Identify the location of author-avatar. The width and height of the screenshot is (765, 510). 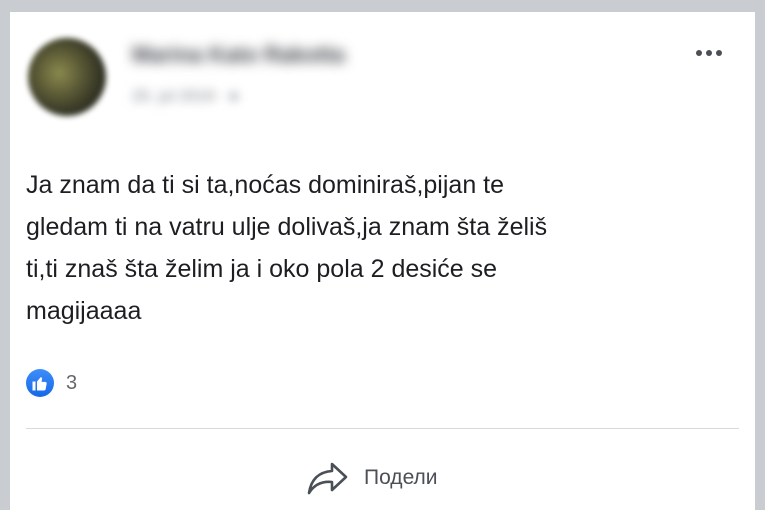
(67, 77).